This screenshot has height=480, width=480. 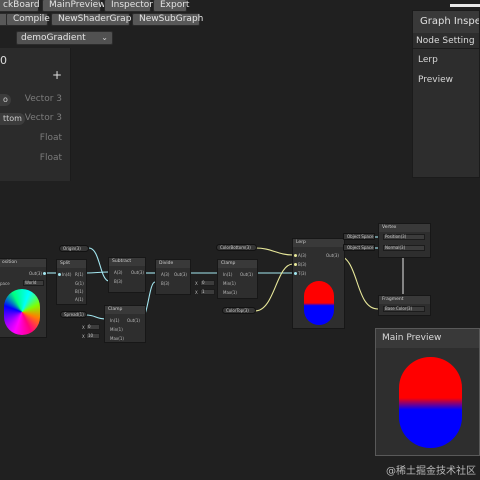 I want to click on pill-label: ColorTop(3), so click(x=237, y=310).